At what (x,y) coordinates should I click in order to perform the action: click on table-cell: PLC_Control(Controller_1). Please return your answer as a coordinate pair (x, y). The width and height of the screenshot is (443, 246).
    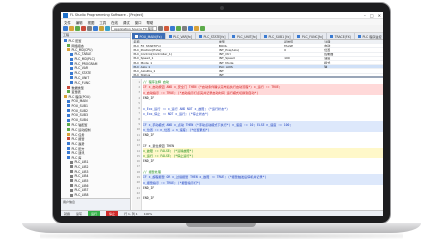
    Looking at the image, I should click on (152, 54).